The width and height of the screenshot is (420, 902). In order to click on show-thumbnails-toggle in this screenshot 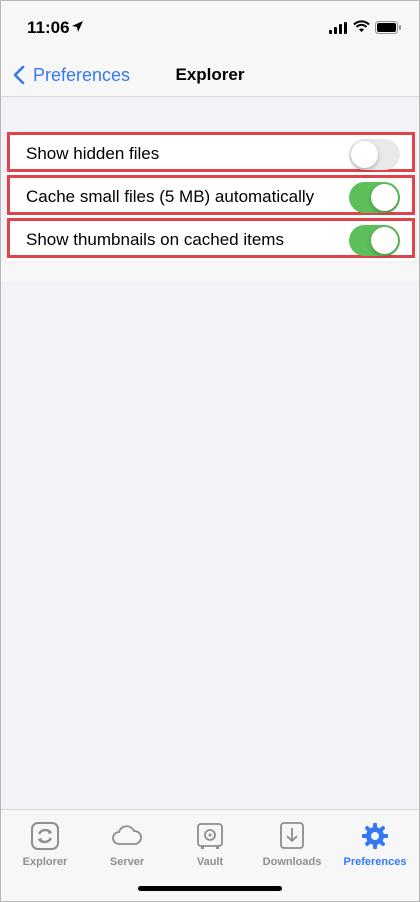, I will do `click(374, 240)`.